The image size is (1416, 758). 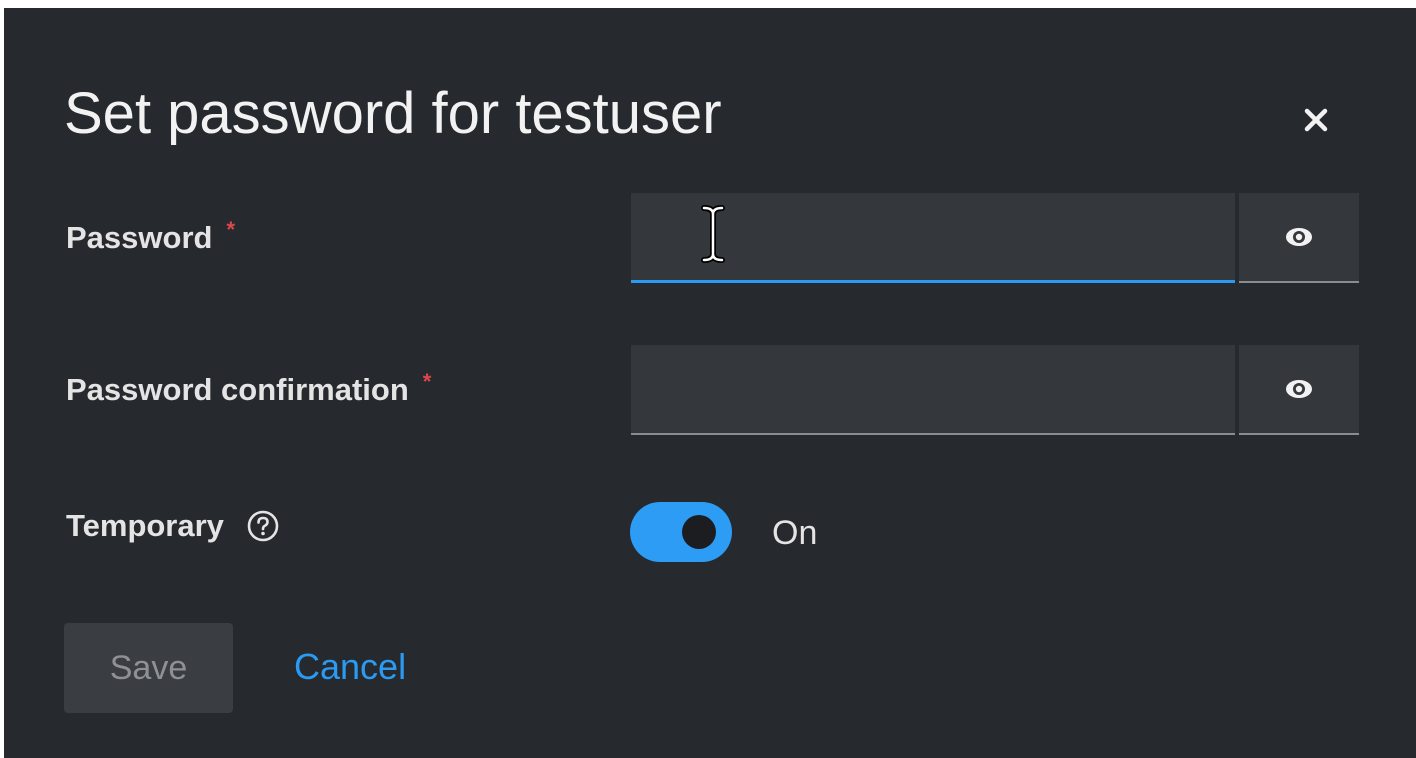 I want to click on toggle-state-label: On, so click(x=795, y=533).